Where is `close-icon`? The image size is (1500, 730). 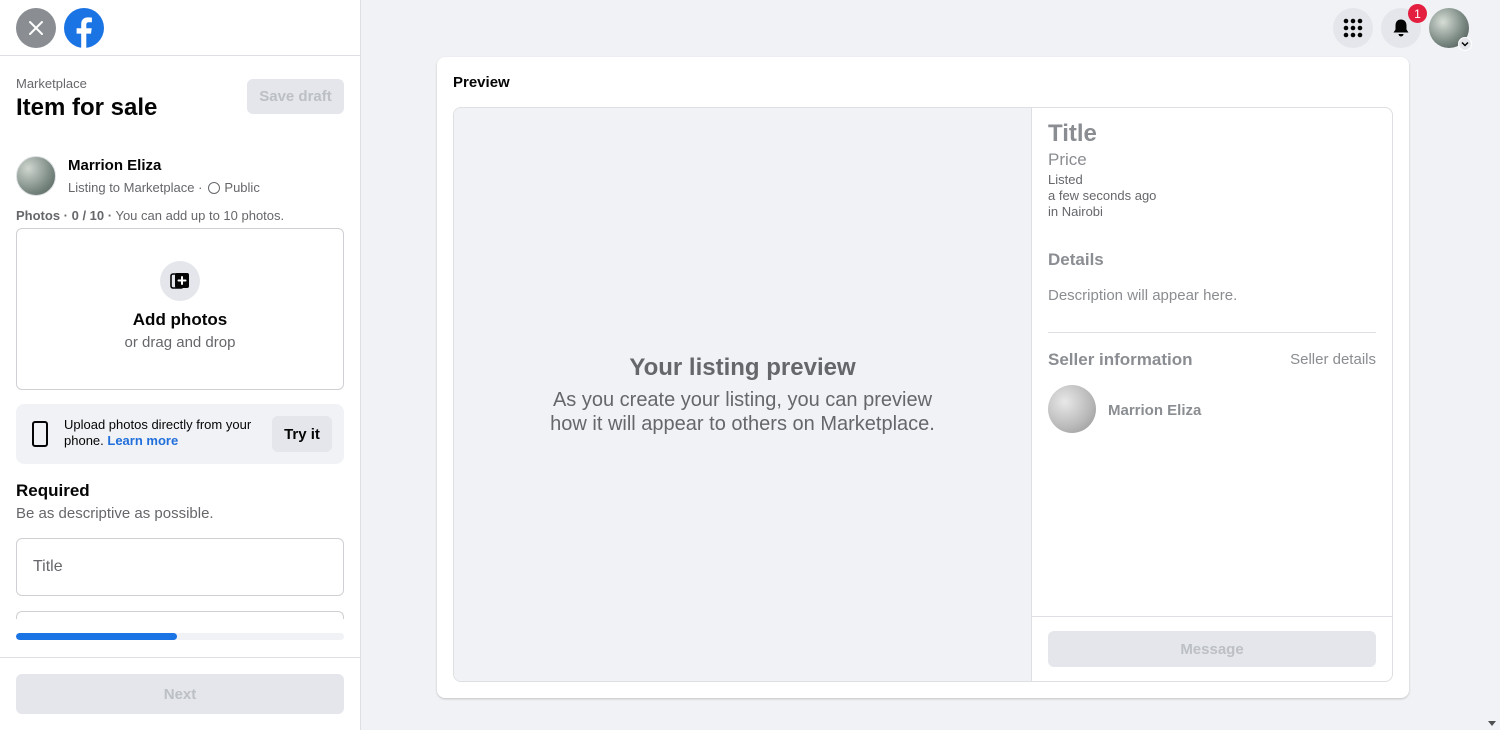 close-icon is located at coordinates (36, 28).